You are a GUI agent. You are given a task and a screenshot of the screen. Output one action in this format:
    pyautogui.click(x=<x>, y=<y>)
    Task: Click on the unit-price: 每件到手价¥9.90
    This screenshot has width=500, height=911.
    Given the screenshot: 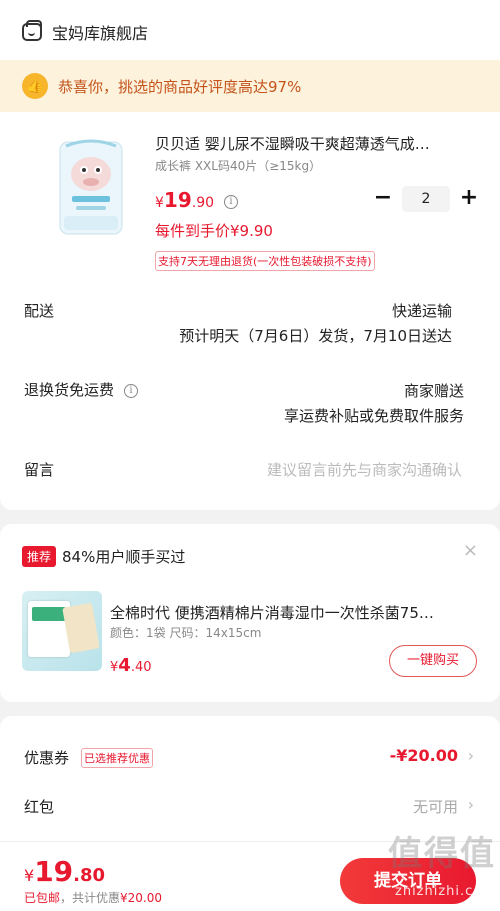 What is the action you would take?
    pyautogui.click(x=214, y=231)
    